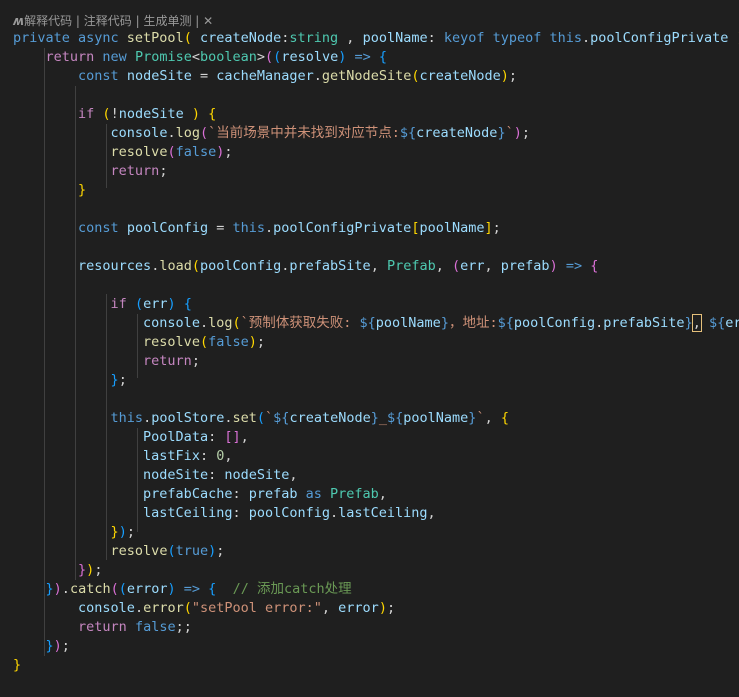 The width and height of the screenshot is (739, 697). What do you see at coordinates (70, 38) in the screenshot?
I see `code-token: private async` at bounding box center [70, 38].